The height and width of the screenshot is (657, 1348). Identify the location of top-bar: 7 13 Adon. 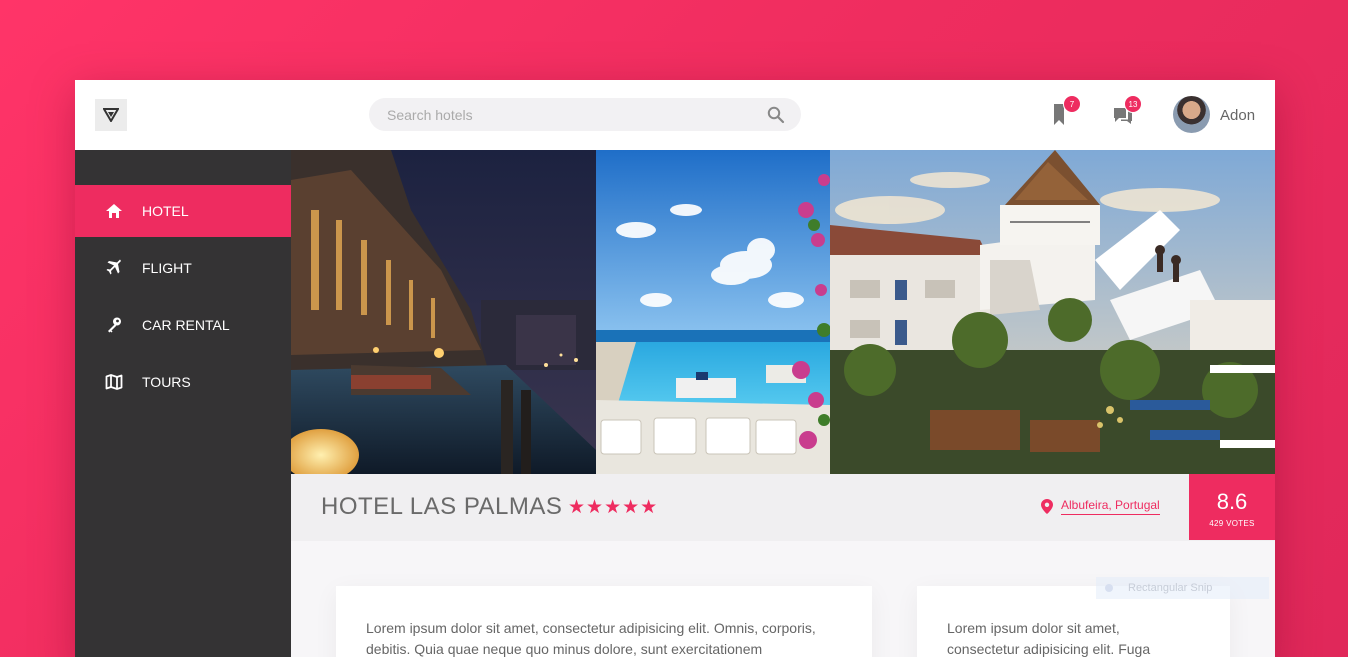
(675, 115).